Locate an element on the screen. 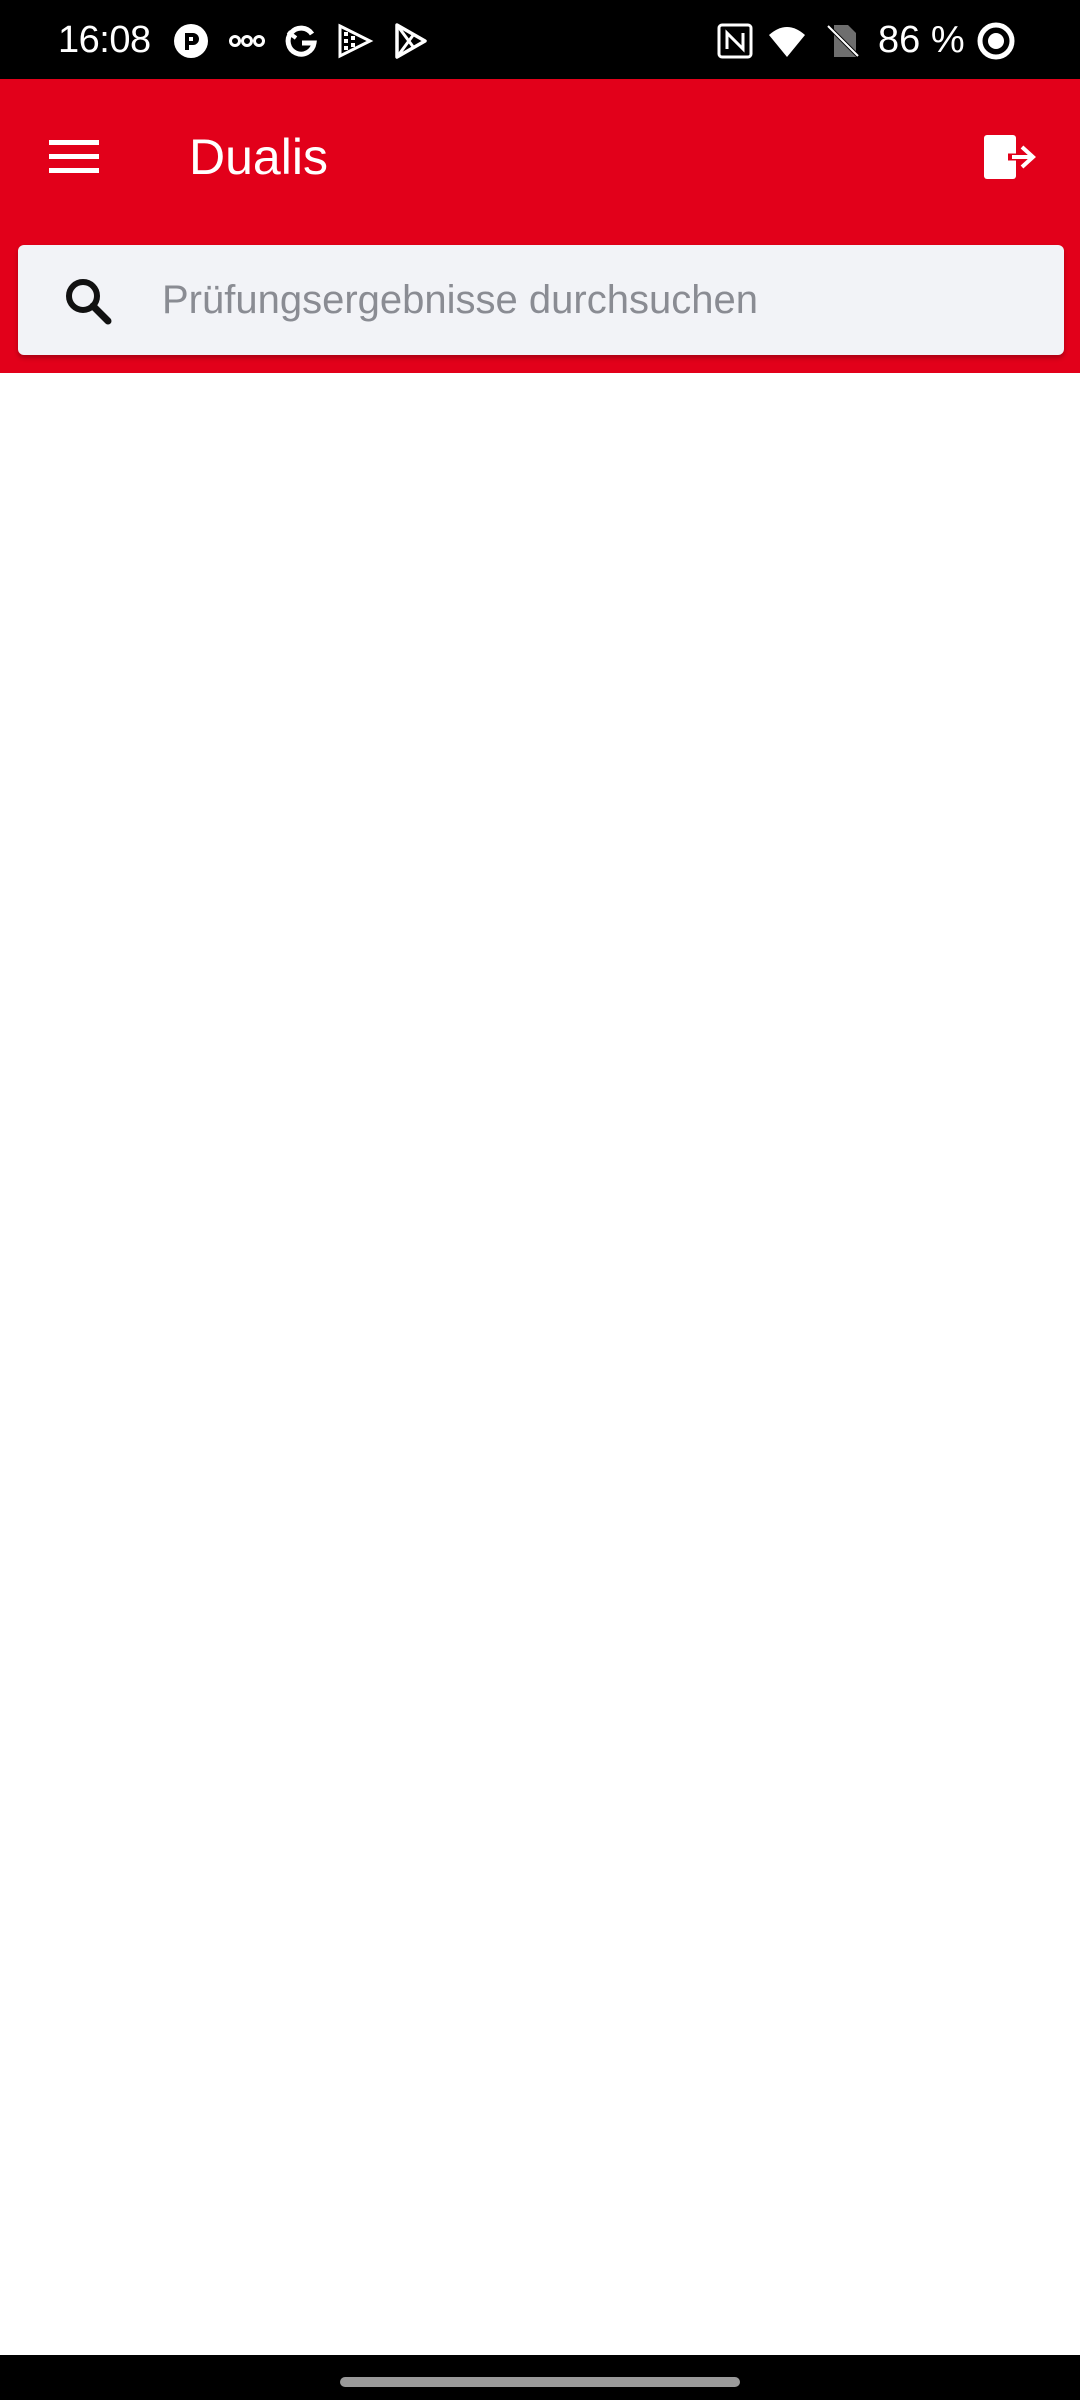 The image size is (1080, 2400). logout-button is located at coordinates (1010, 157).